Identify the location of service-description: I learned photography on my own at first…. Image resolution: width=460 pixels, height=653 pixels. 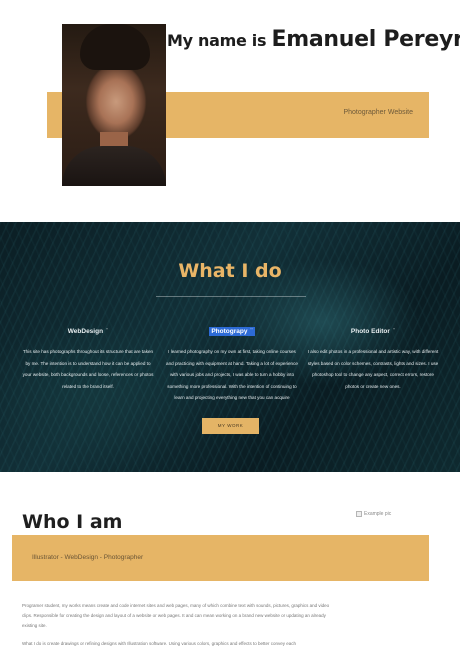
(232, 374).